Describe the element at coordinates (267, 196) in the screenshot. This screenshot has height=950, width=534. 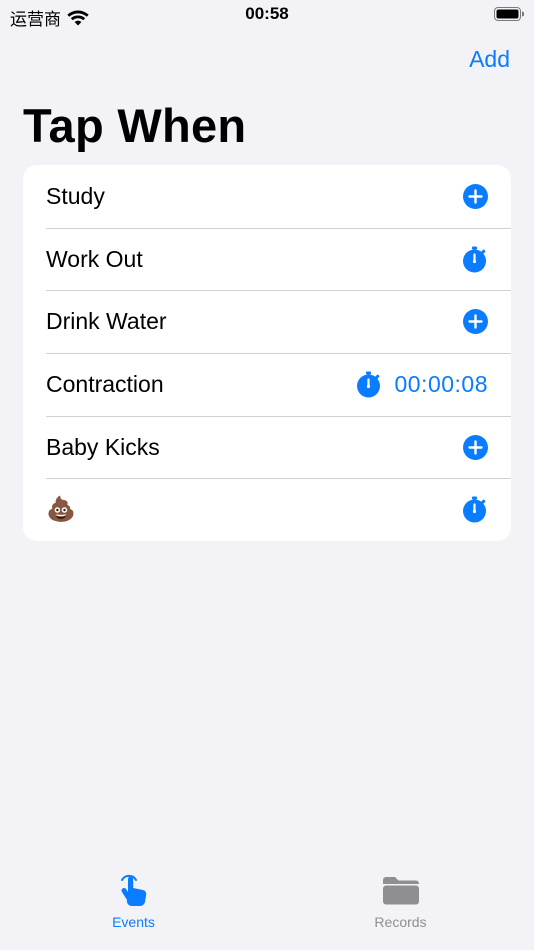
I see `event-row-study: Study` at that location.